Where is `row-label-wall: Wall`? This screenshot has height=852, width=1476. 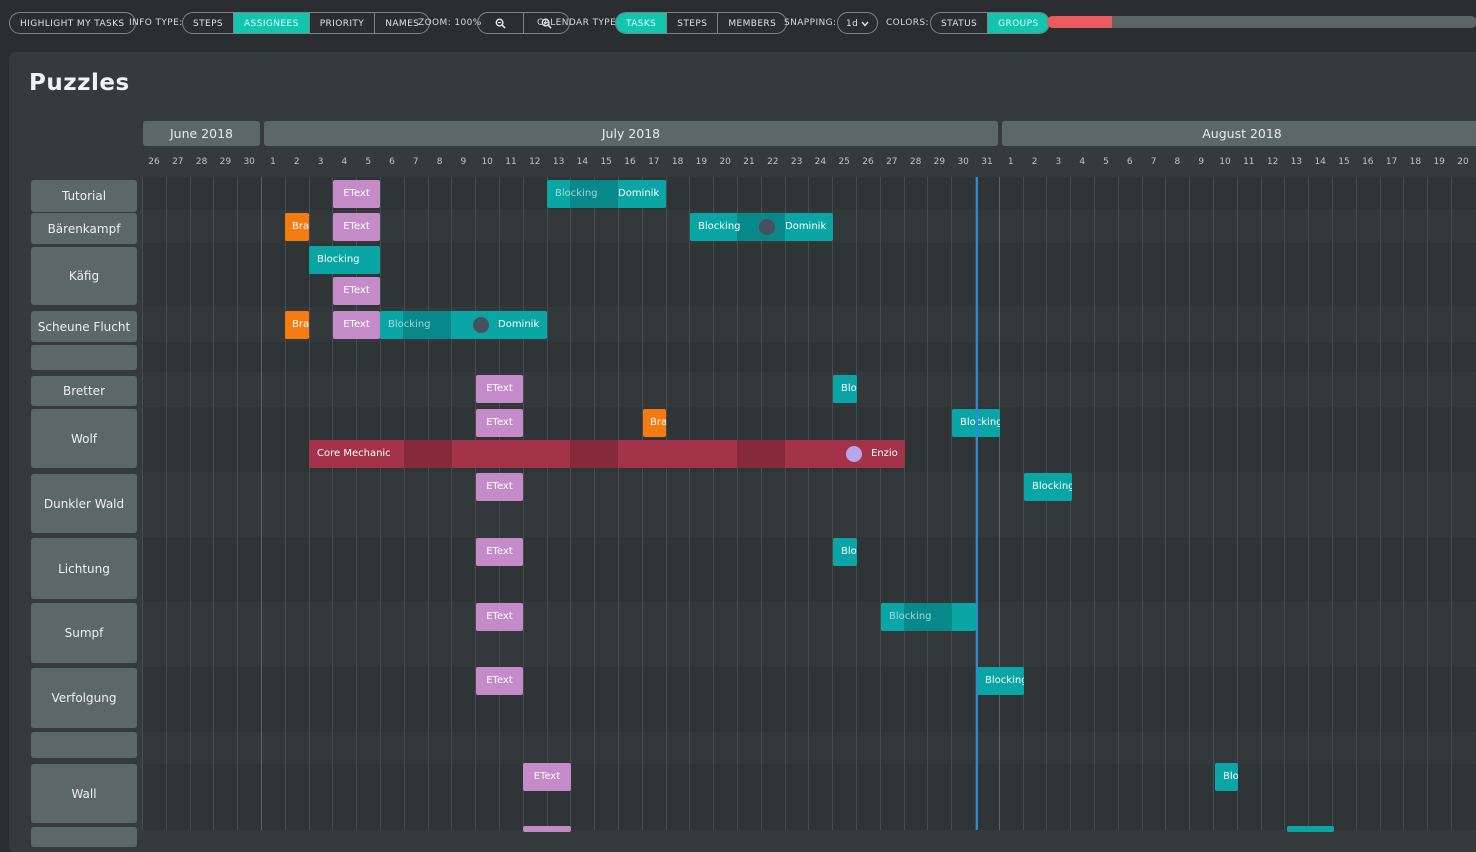
row-label-wall: Wall is located at coordinates (84, 793).